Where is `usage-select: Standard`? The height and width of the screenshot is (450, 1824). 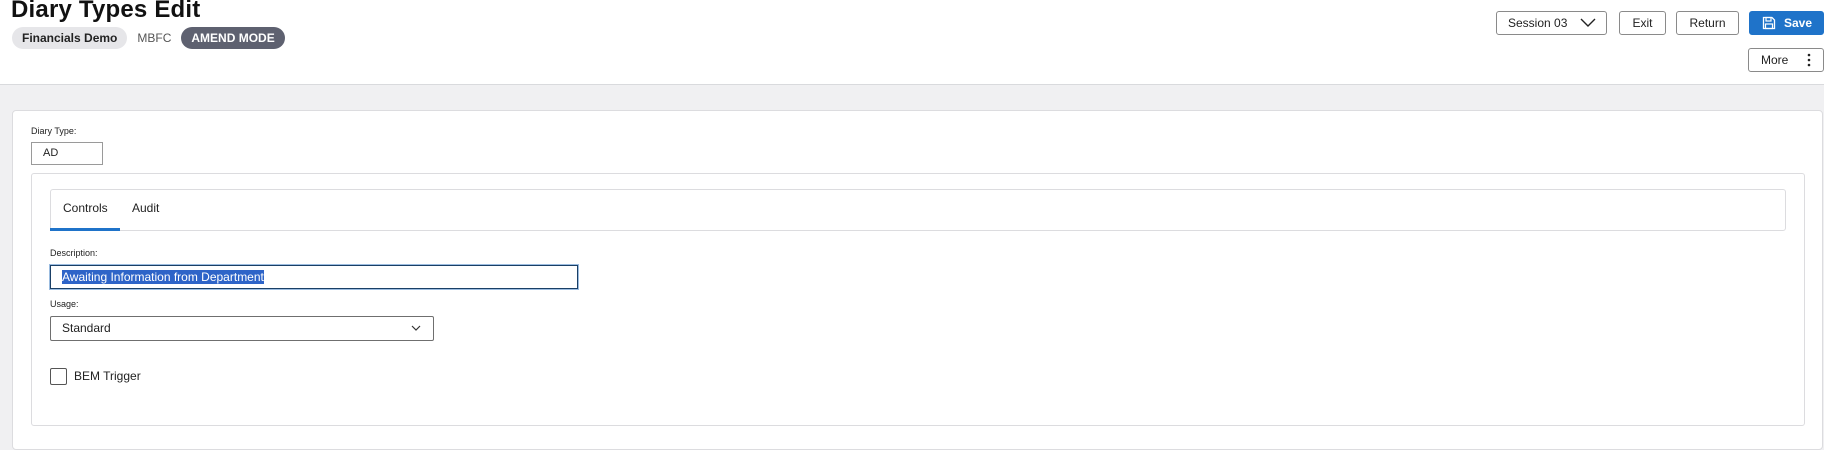
usage-select: Standard is located at coordinates (242, 328).